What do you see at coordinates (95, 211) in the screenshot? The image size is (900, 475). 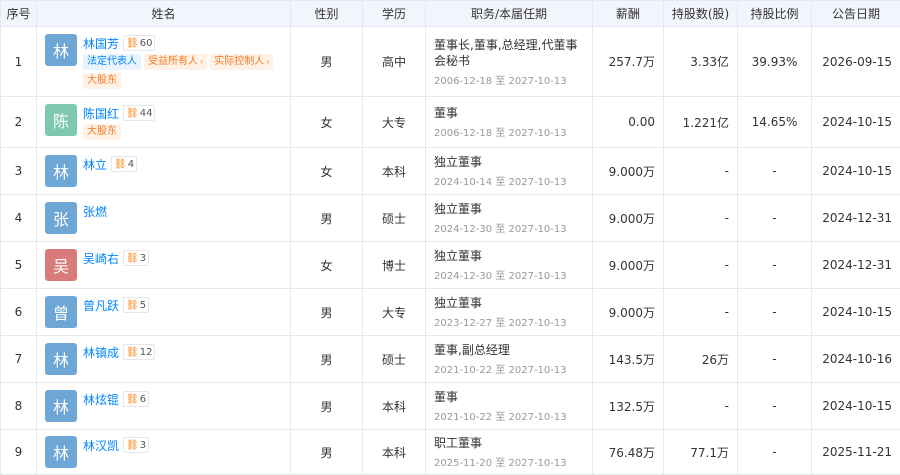 I see `person-name-link: 张燃` at bounding box center [95, 211].